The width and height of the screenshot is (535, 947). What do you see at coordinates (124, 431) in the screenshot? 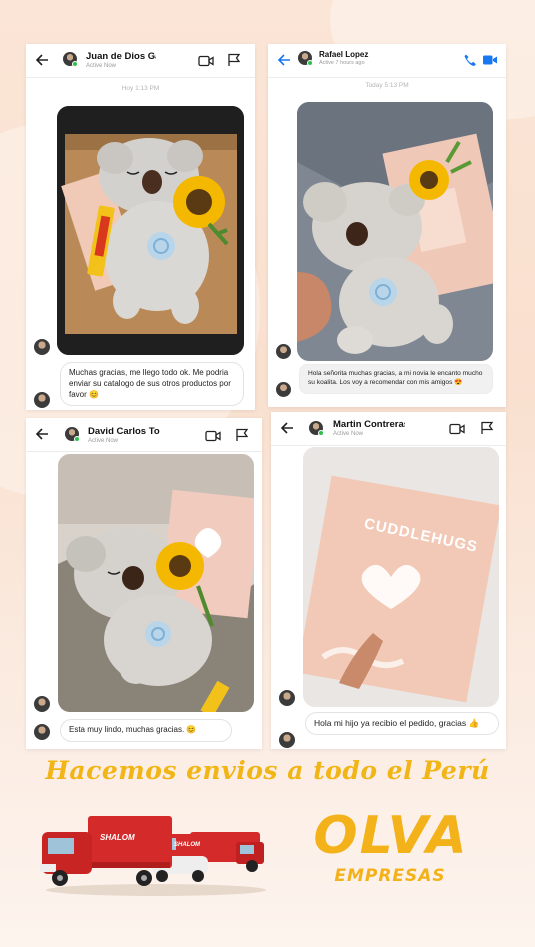
I see `contact-name: David Carlos Tor` at bounding box center [124, 431].